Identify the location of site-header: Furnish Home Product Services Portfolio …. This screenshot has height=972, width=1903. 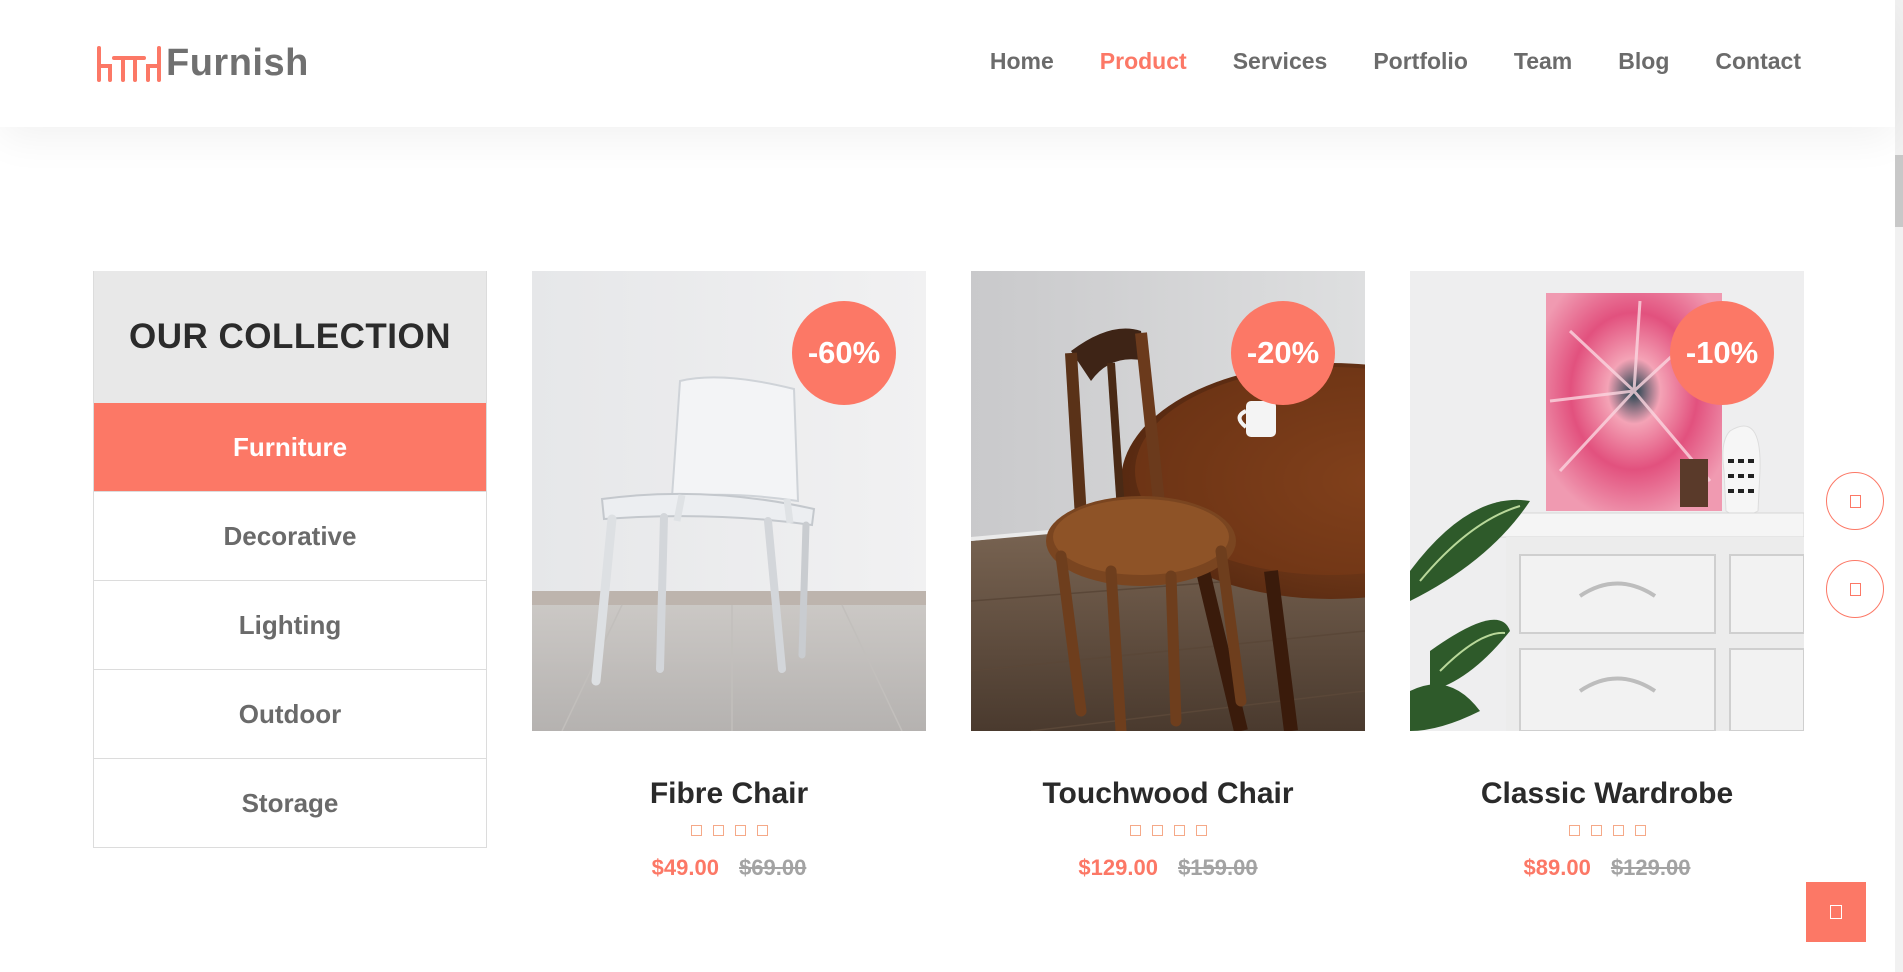
(947, 63).